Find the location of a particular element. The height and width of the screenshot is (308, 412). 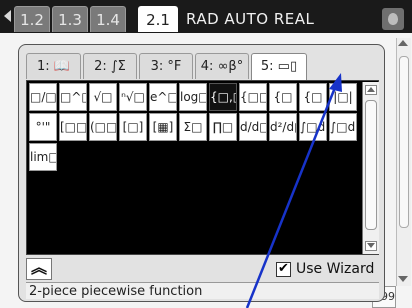

document-settings: RAD AUTO REAL is located at coordinates (250, 19).